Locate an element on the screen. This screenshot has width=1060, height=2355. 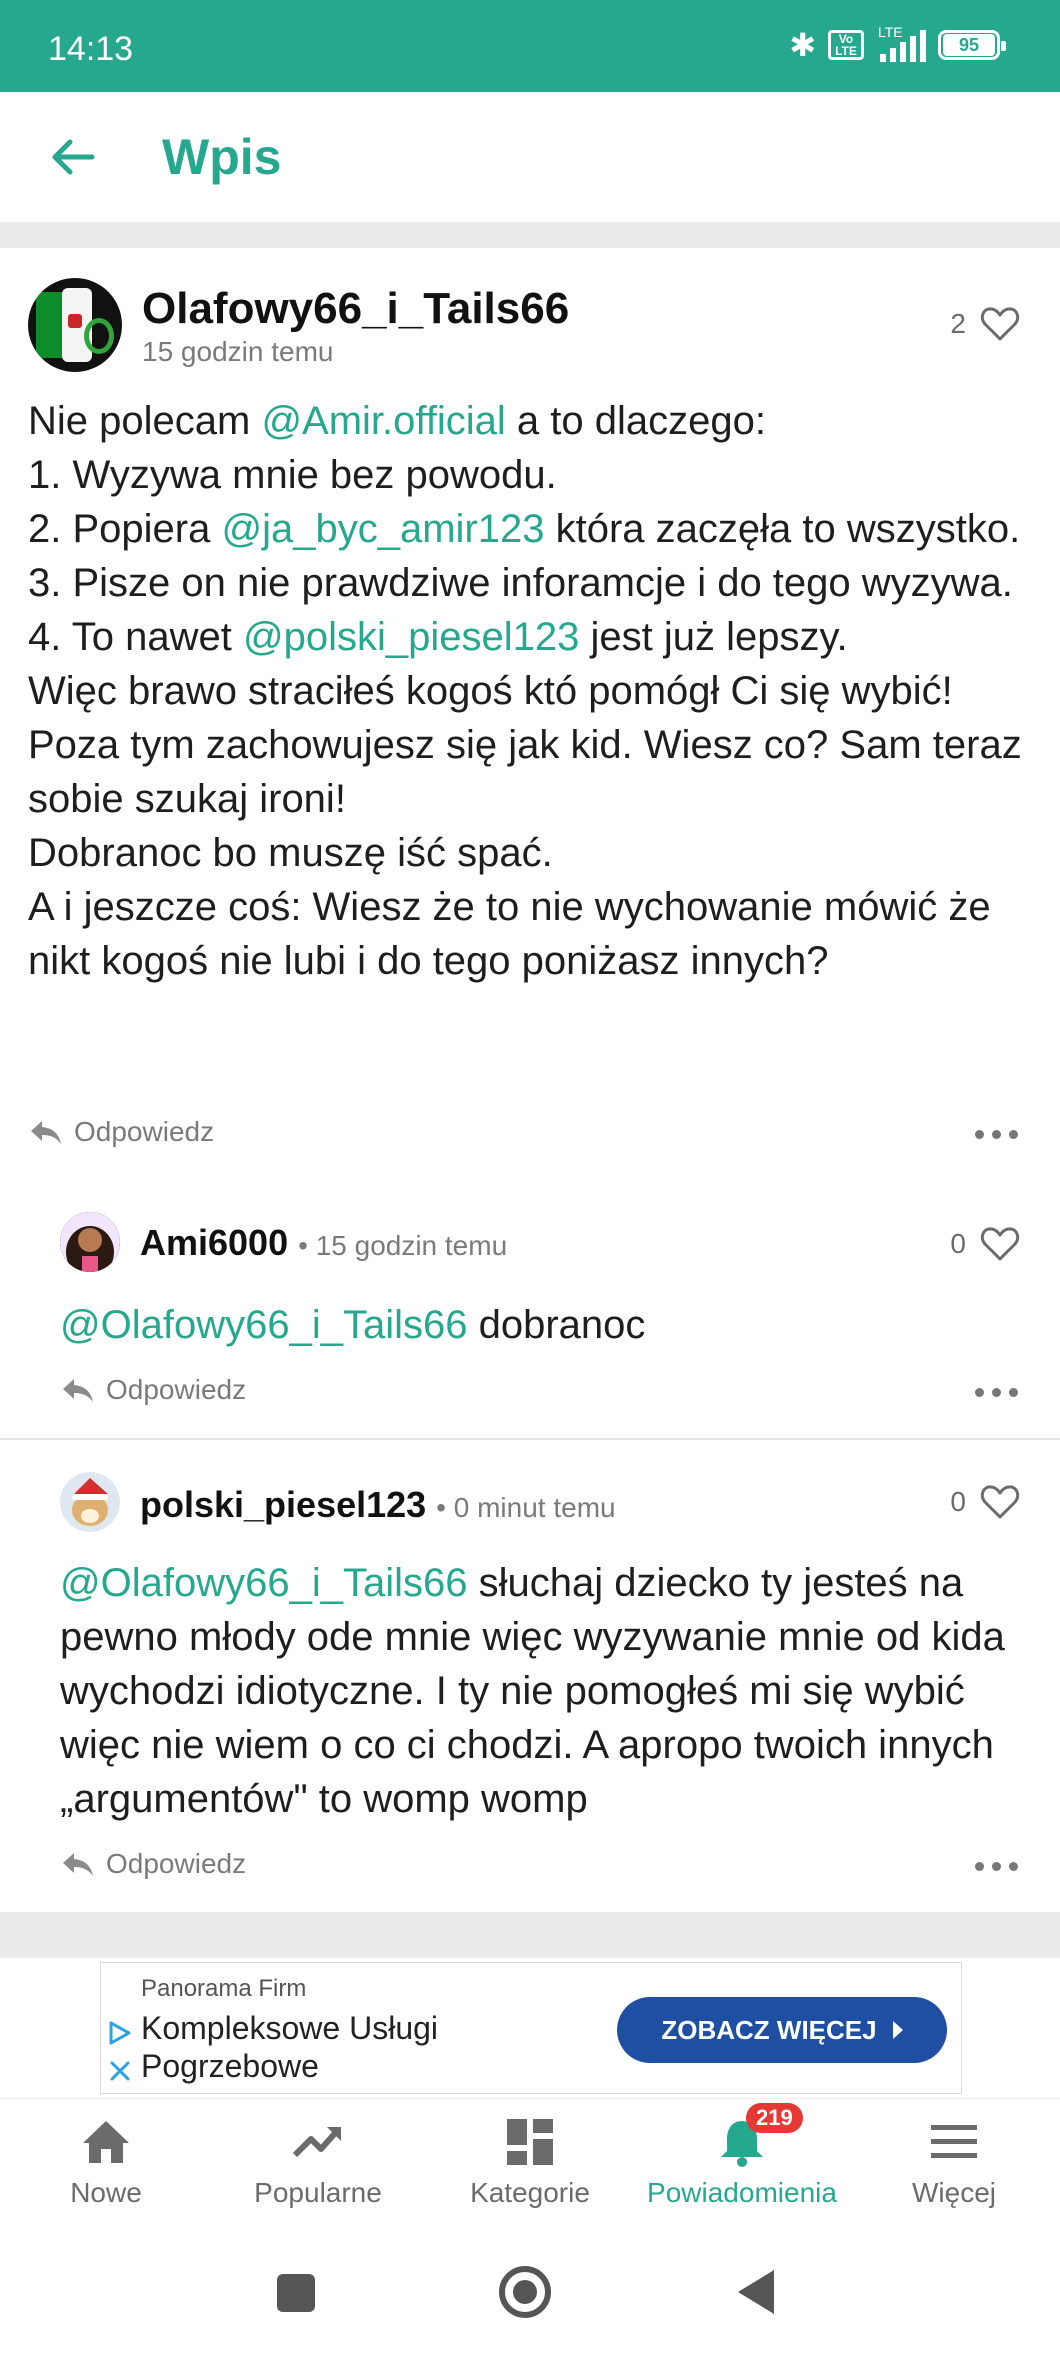
text-segment: dobranoc is located at coordinates (556, 1325).